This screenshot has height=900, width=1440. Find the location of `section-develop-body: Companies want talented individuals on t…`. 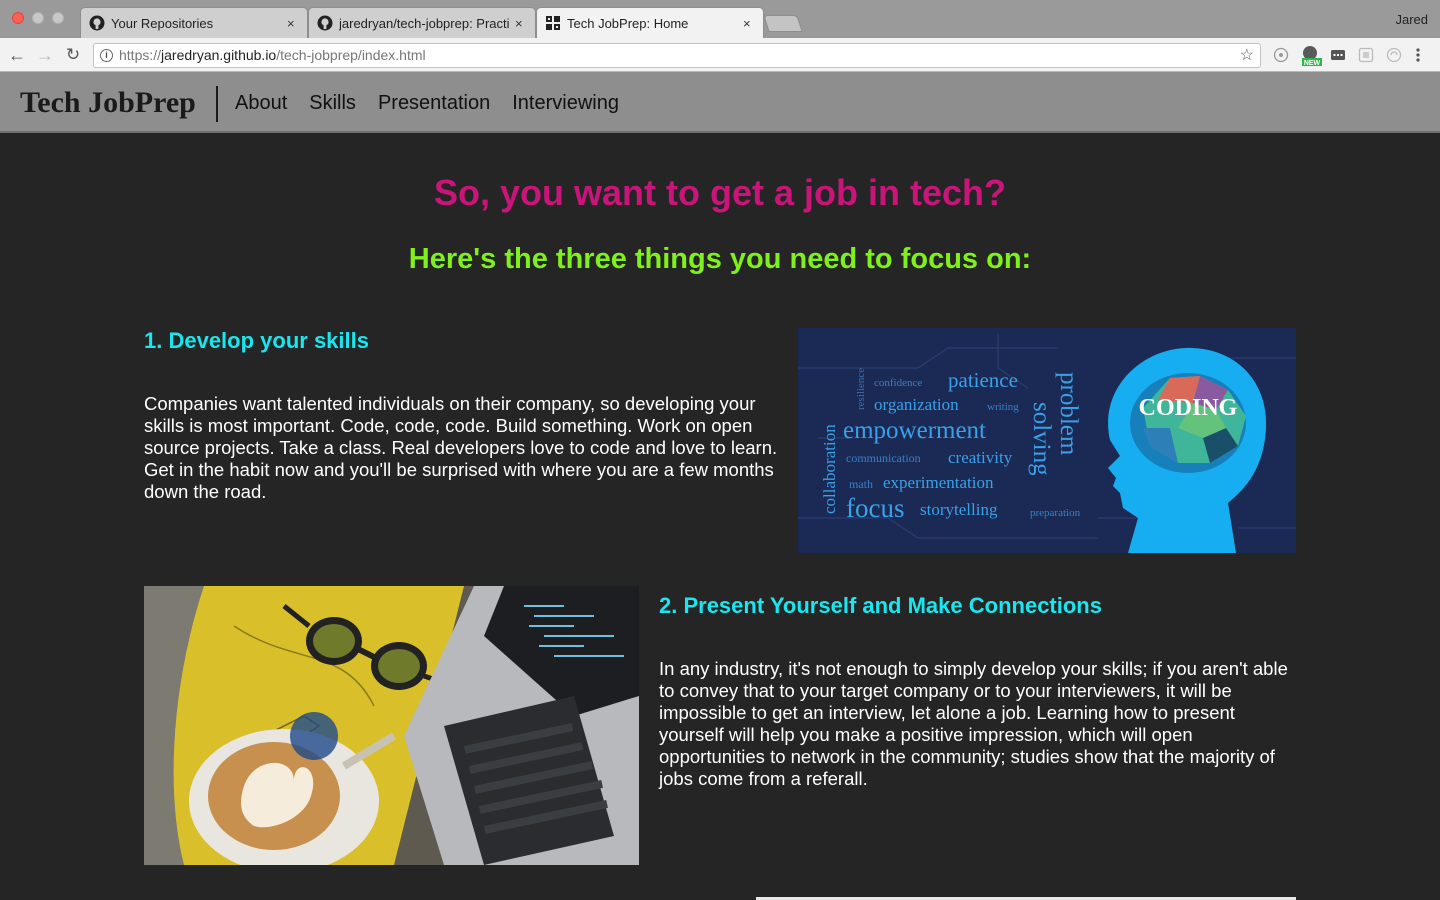

section-develop-body: Companies want talented individuals on t… is located at coordinates (461, 447).